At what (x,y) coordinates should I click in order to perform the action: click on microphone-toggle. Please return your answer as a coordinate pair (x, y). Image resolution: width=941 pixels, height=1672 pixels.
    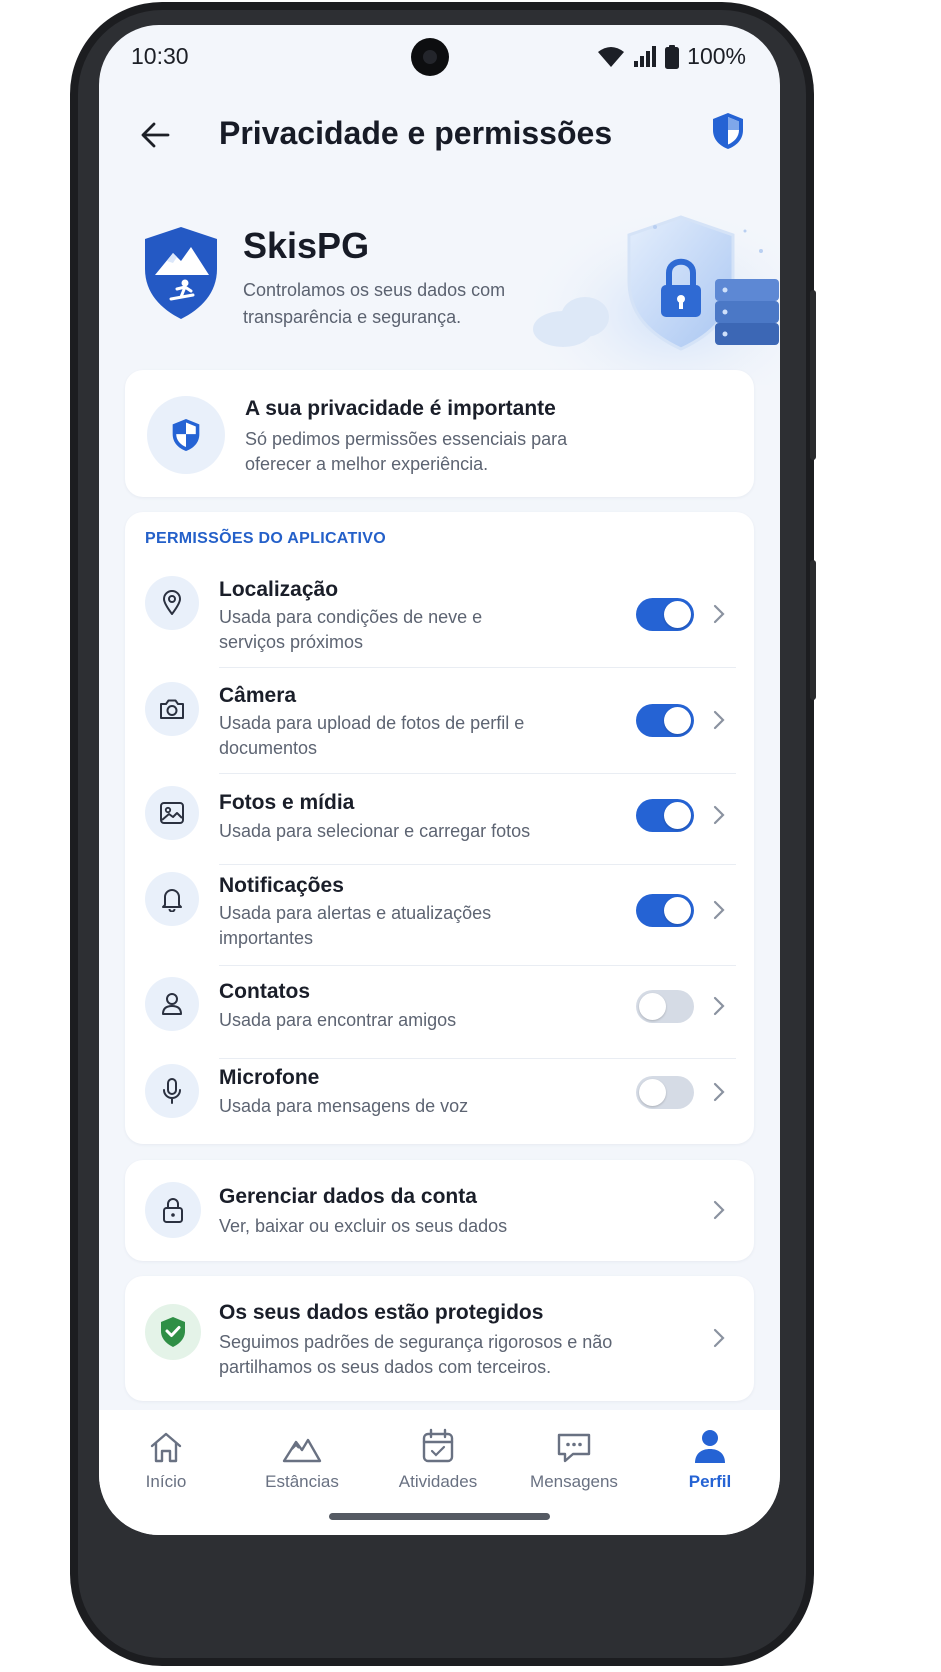
    Looking at the image, I should click on (665, 1092).